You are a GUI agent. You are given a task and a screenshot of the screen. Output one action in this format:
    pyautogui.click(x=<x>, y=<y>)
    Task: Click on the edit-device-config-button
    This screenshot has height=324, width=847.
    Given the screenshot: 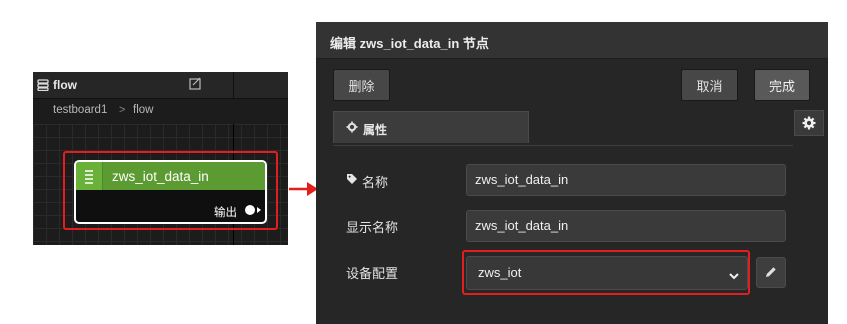 What is the action you would take?
    pyautogui.click(x=771, y=272)
    